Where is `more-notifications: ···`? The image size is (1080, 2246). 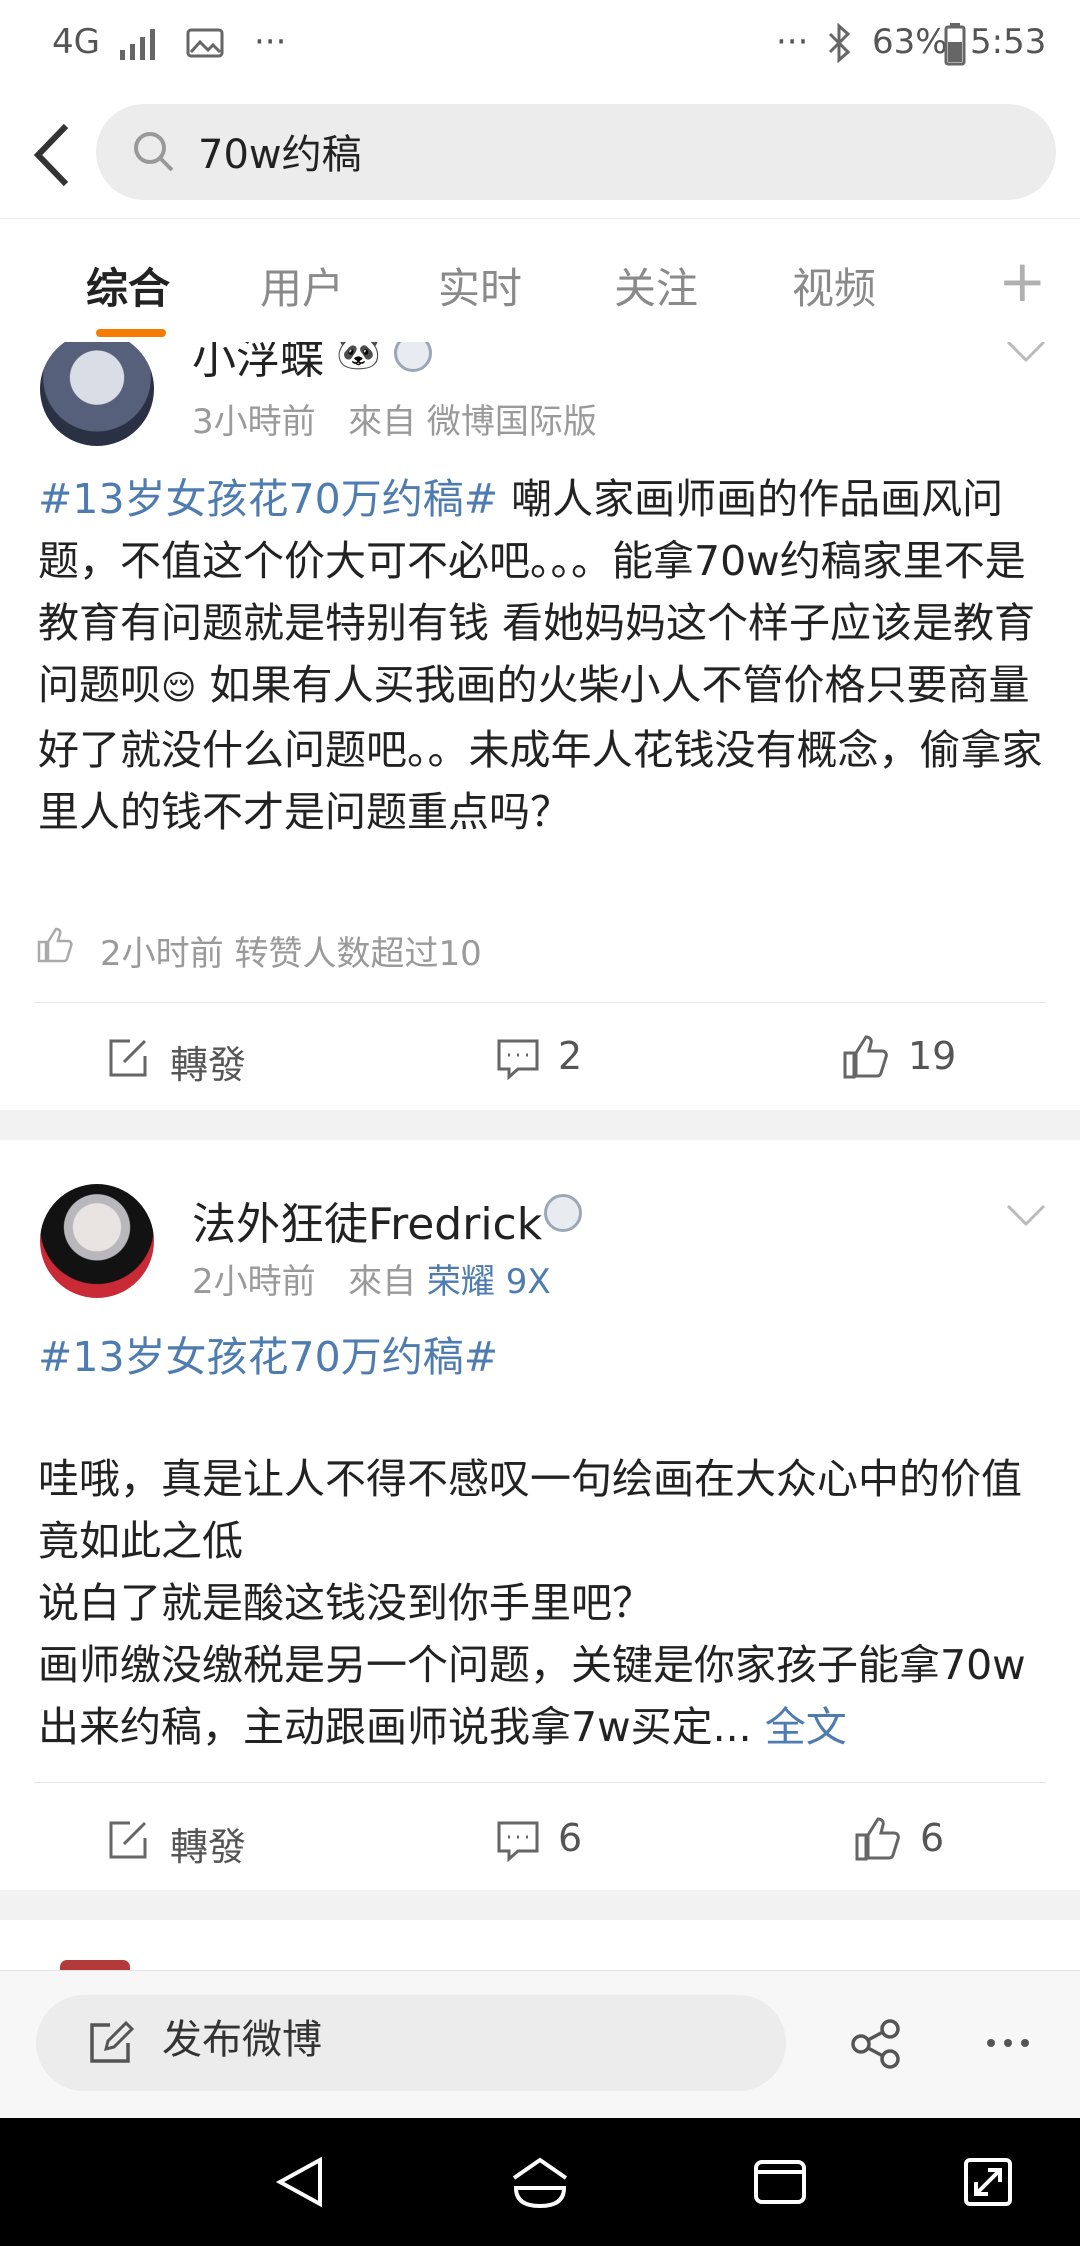
more-notifications: ··· is located at coordinates (270, 42).